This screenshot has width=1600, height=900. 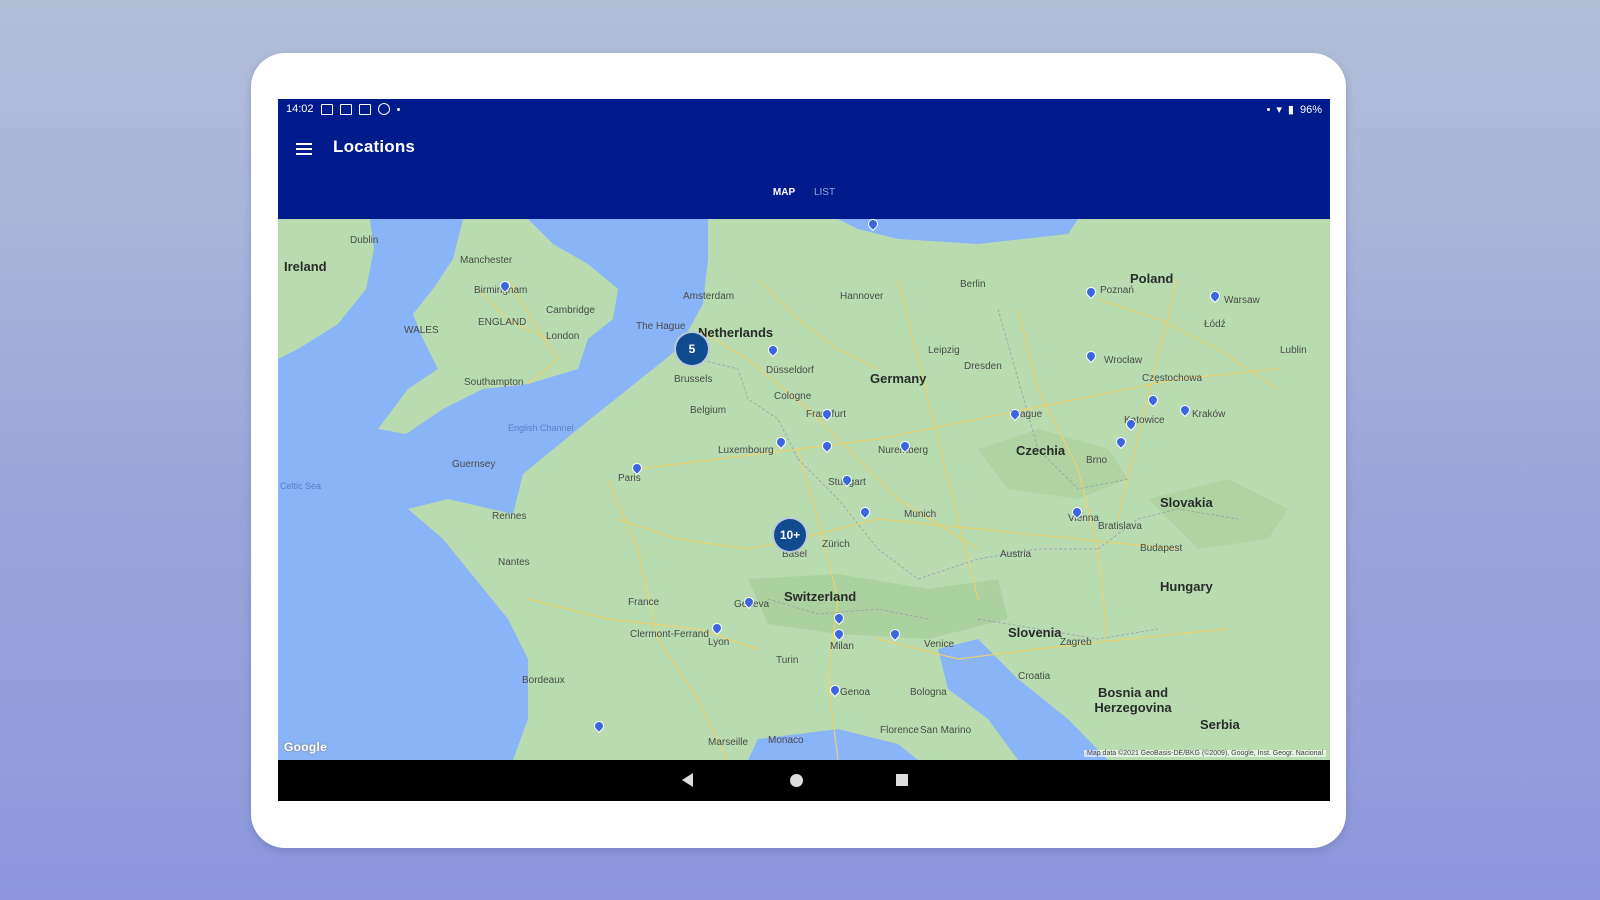 I want to click on map-label-france: France, so click(x=644, y=602).